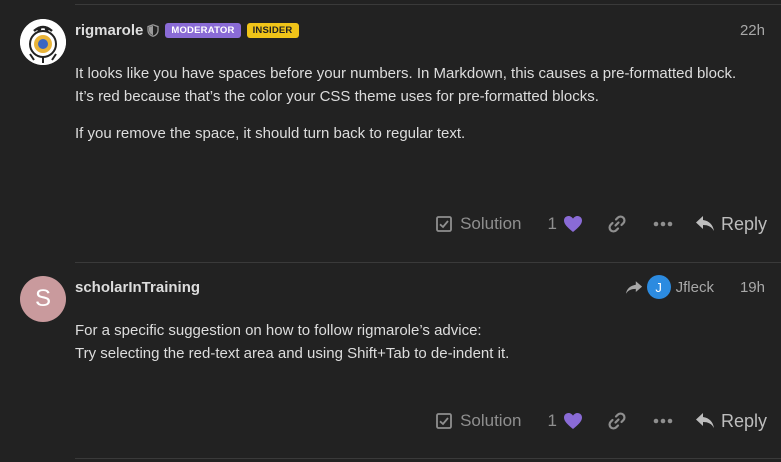  I want to click on avatar: S, so click(43, 299).